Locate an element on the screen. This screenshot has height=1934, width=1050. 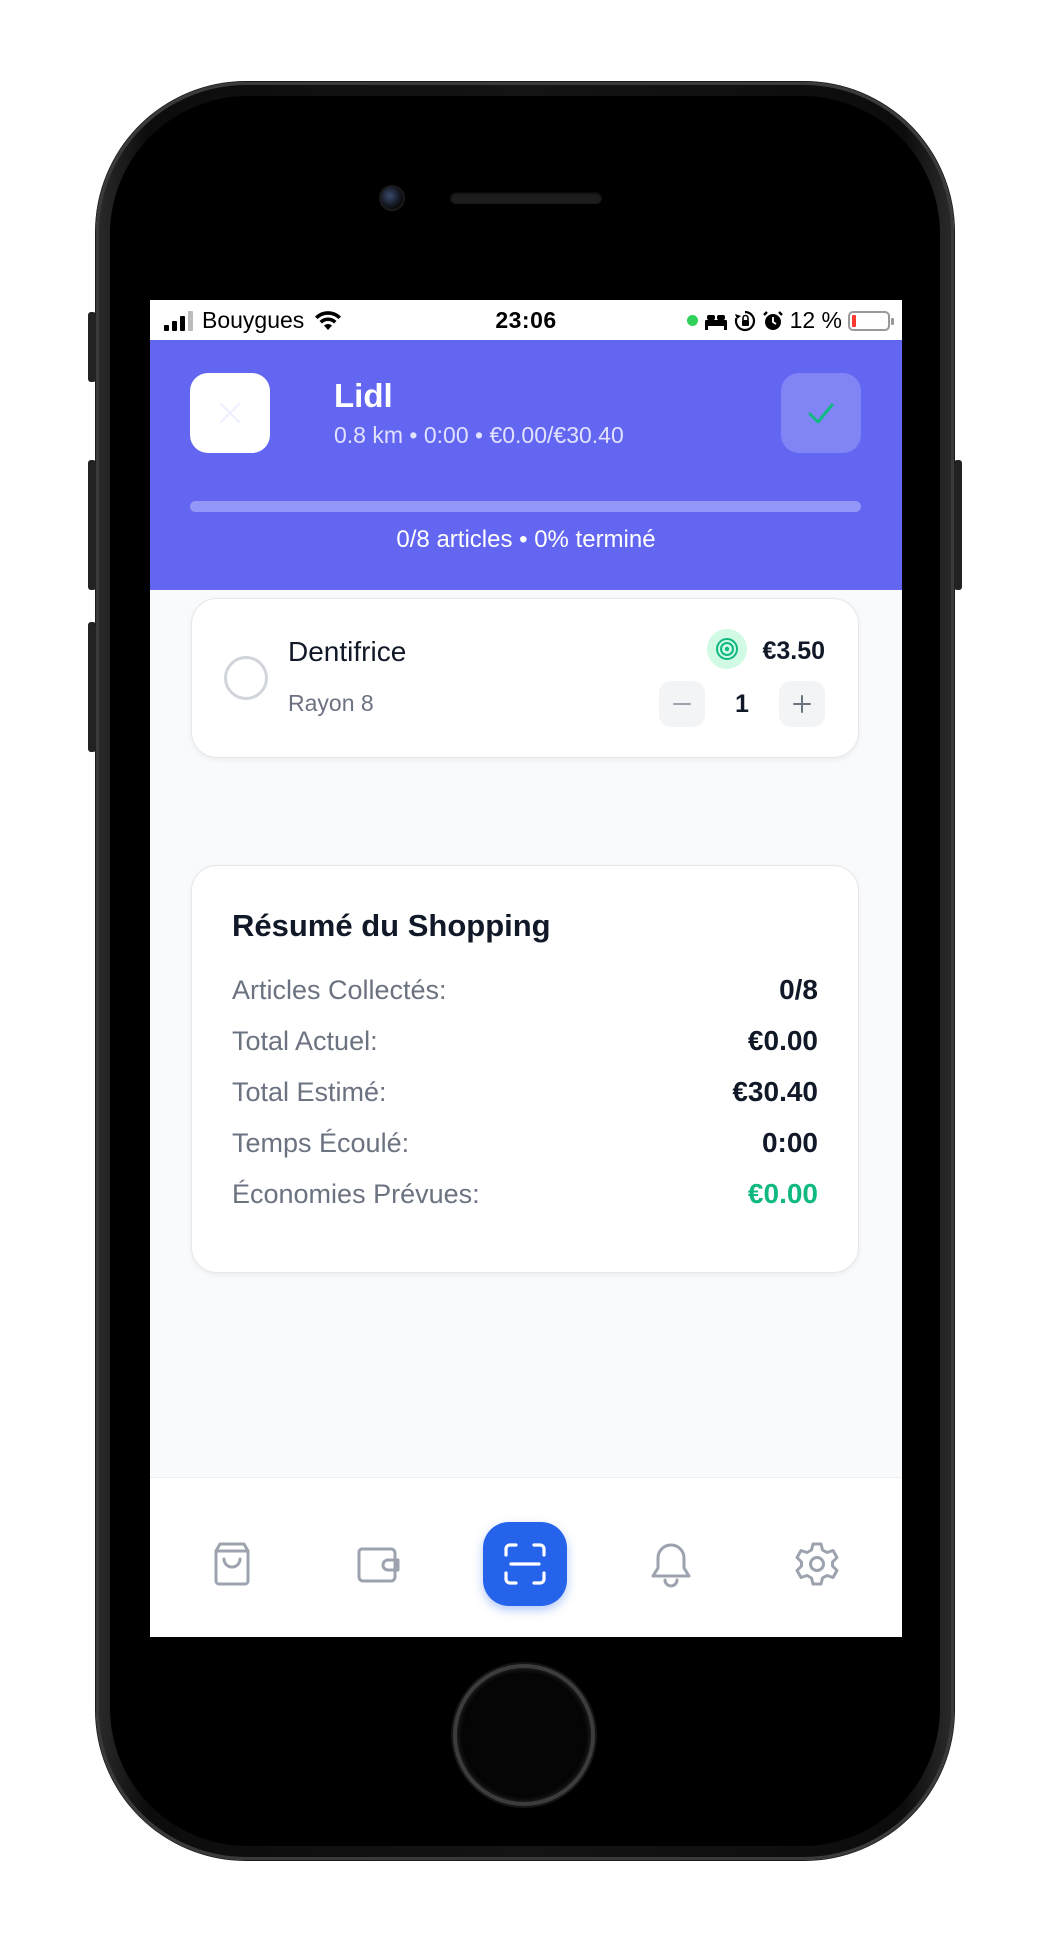
nav-shopping is located at coordinates (232, 1564).